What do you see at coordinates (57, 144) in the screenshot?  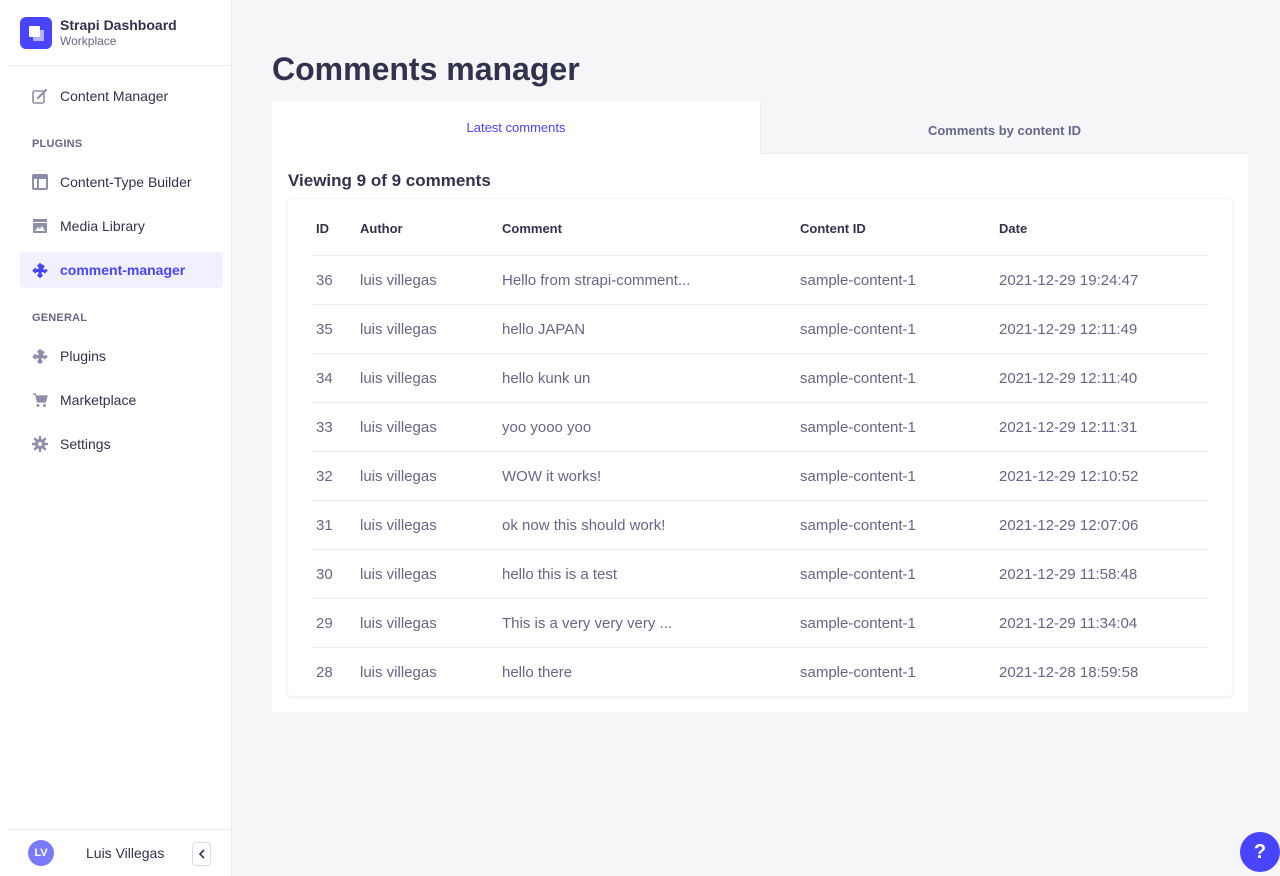 I see `section-plugins: PLUGINS` at bounding box center [57, 144].